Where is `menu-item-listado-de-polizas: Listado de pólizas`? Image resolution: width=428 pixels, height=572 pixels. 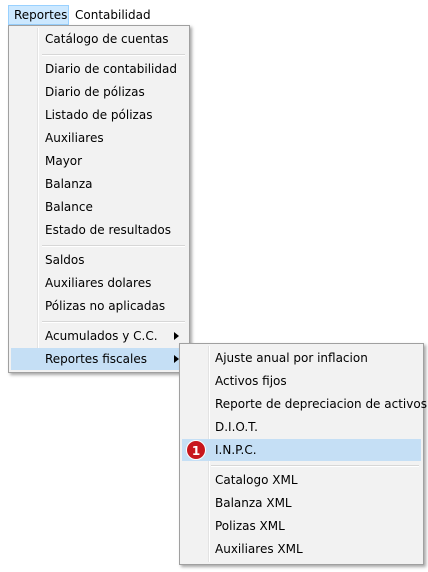 menu-item-listado-de-polizas: Listado de pólizas is located at coordinates (99, 115).